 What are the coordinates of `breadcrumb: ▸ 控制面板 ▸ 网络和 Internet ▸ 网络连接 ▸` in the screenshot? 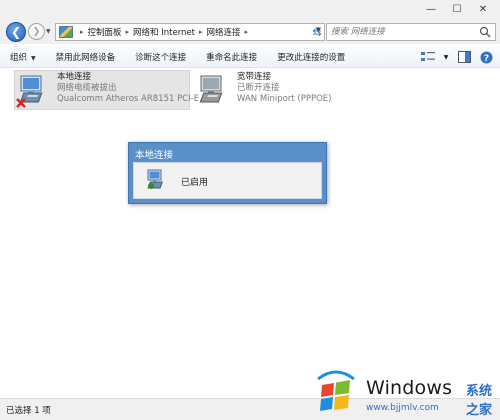 It's located at (164, 32).